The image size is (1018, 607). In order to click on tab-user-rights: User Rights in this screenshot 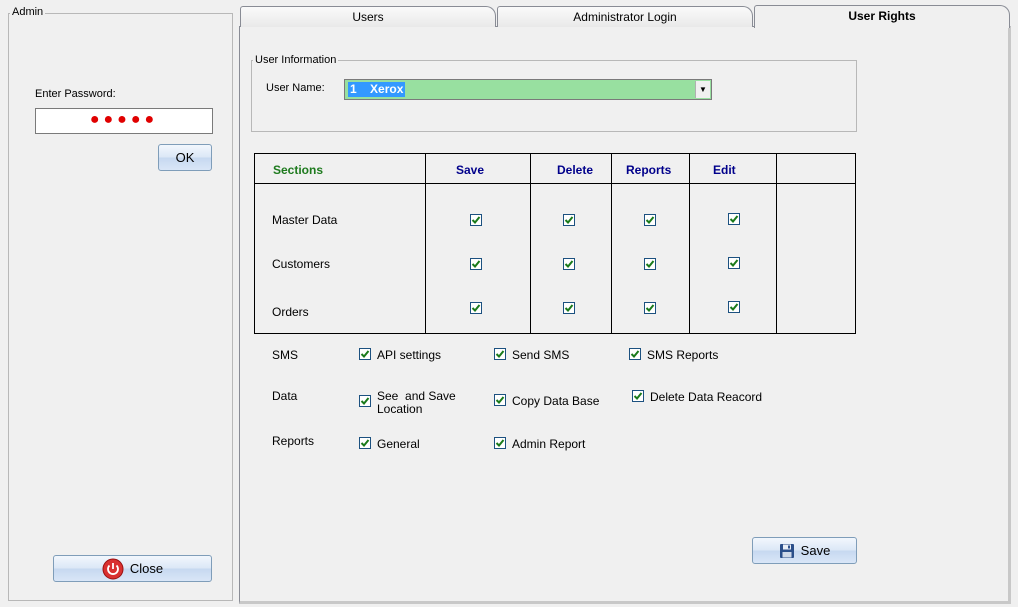, I will do `click(882, 16)`.